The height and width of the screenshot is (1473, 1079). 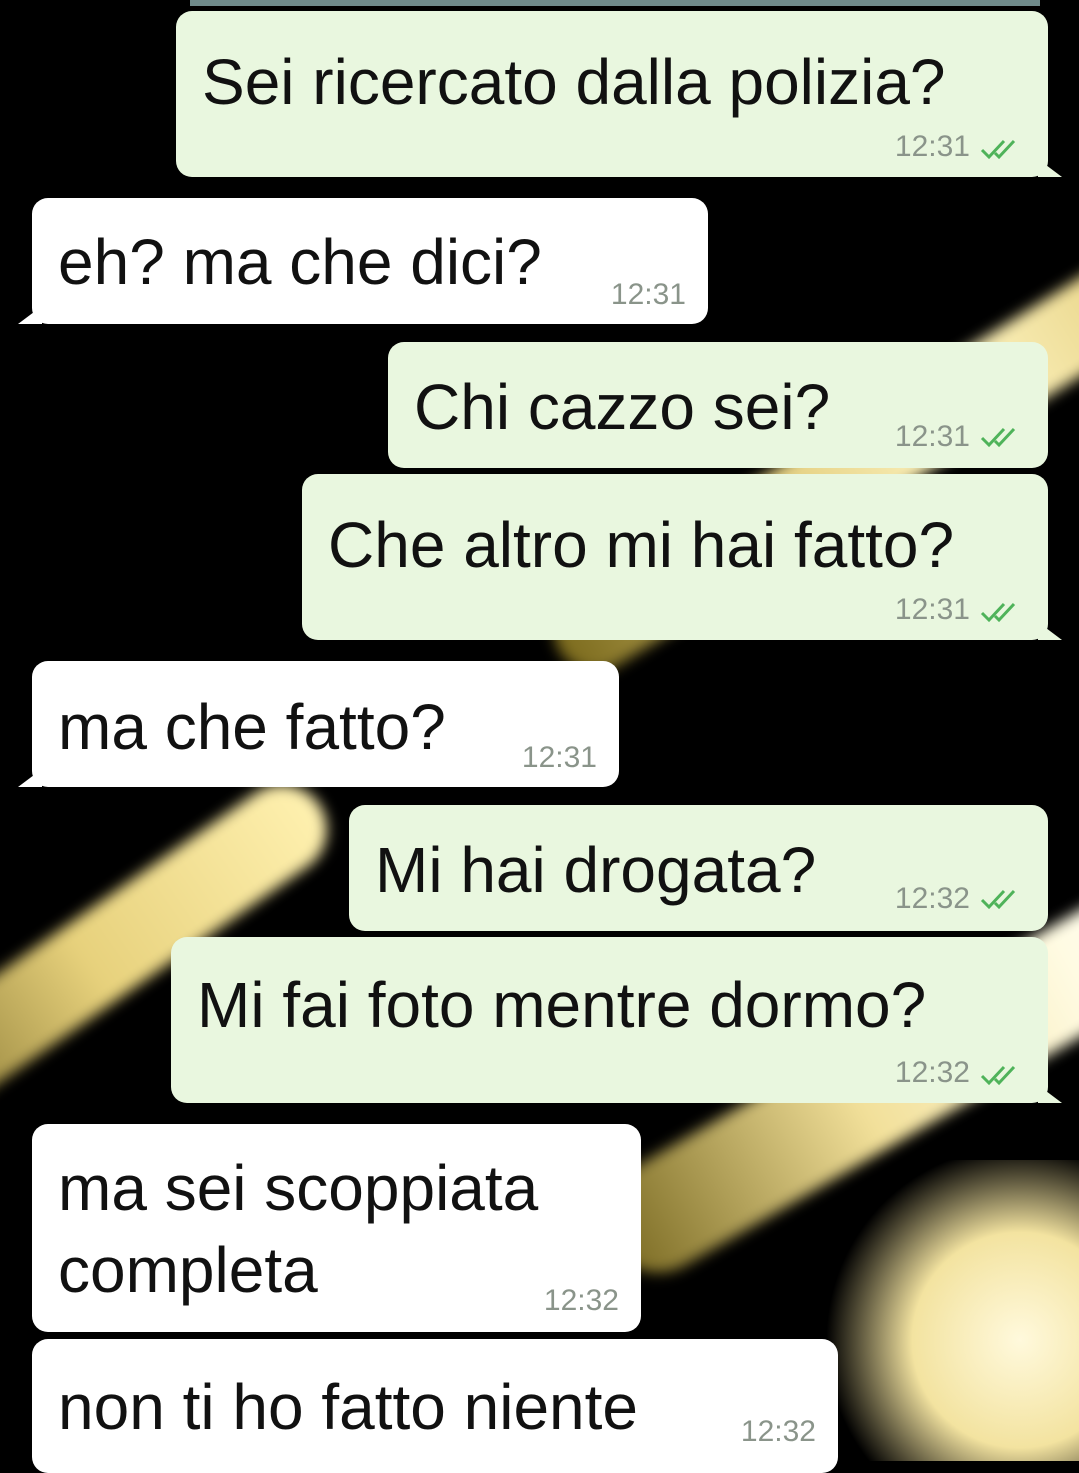 What do you see at coordinates (252, 727) in the screenshot?
I see `message-text: ma che fatto?` at bounding box center [252, 727].